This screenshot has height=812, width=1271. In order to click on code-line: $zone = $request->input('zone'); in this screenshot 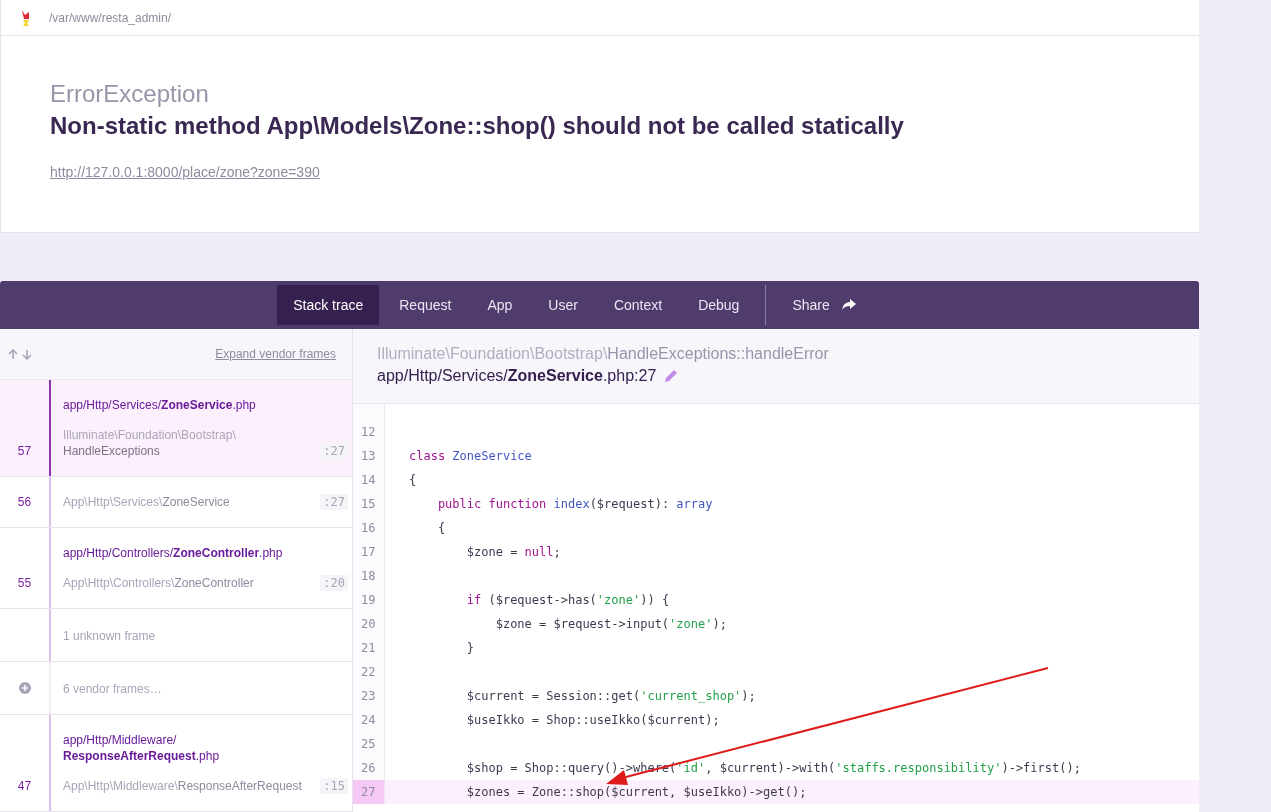, I will do `click(611, 624)`.